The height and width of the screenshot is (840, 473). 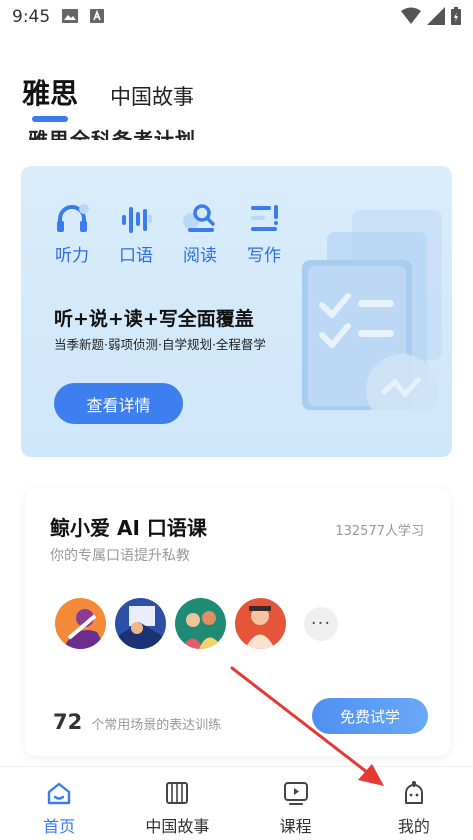 What do you see at coordinates (120, 556) in the screenshot?
I see `course-description: 你的专属口语提升私教` at bounding box center [120, 556].